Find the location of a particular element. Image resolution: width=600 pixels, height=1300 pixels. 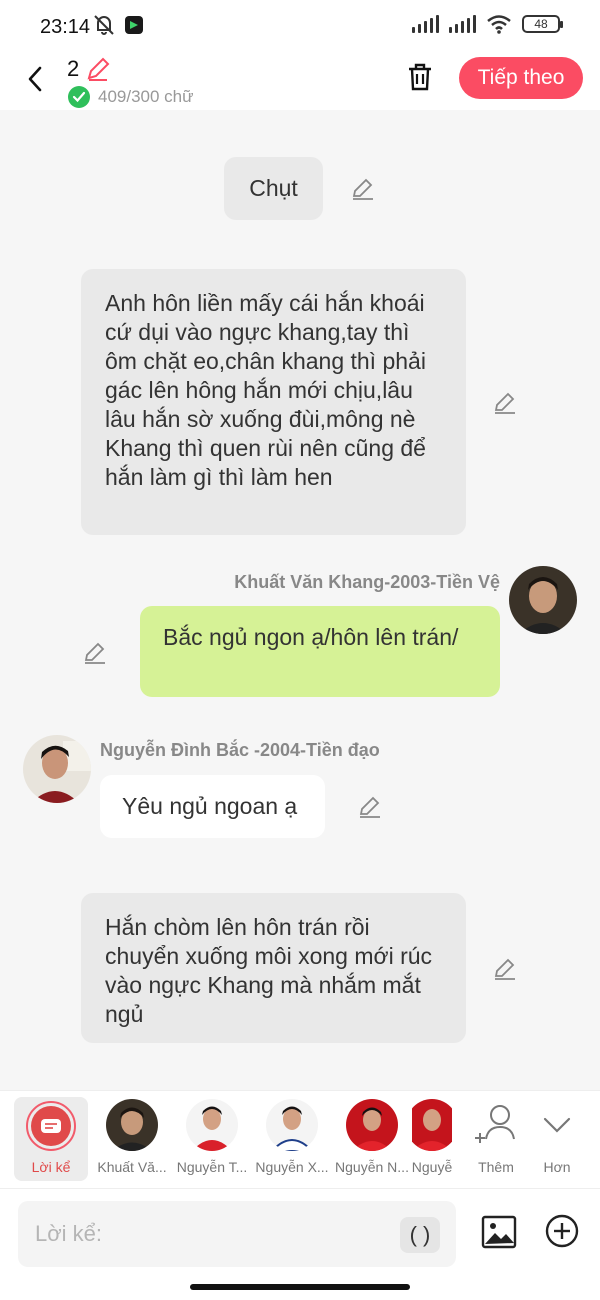

next-button: Tiếp theo is located at coordinates (521, 78).